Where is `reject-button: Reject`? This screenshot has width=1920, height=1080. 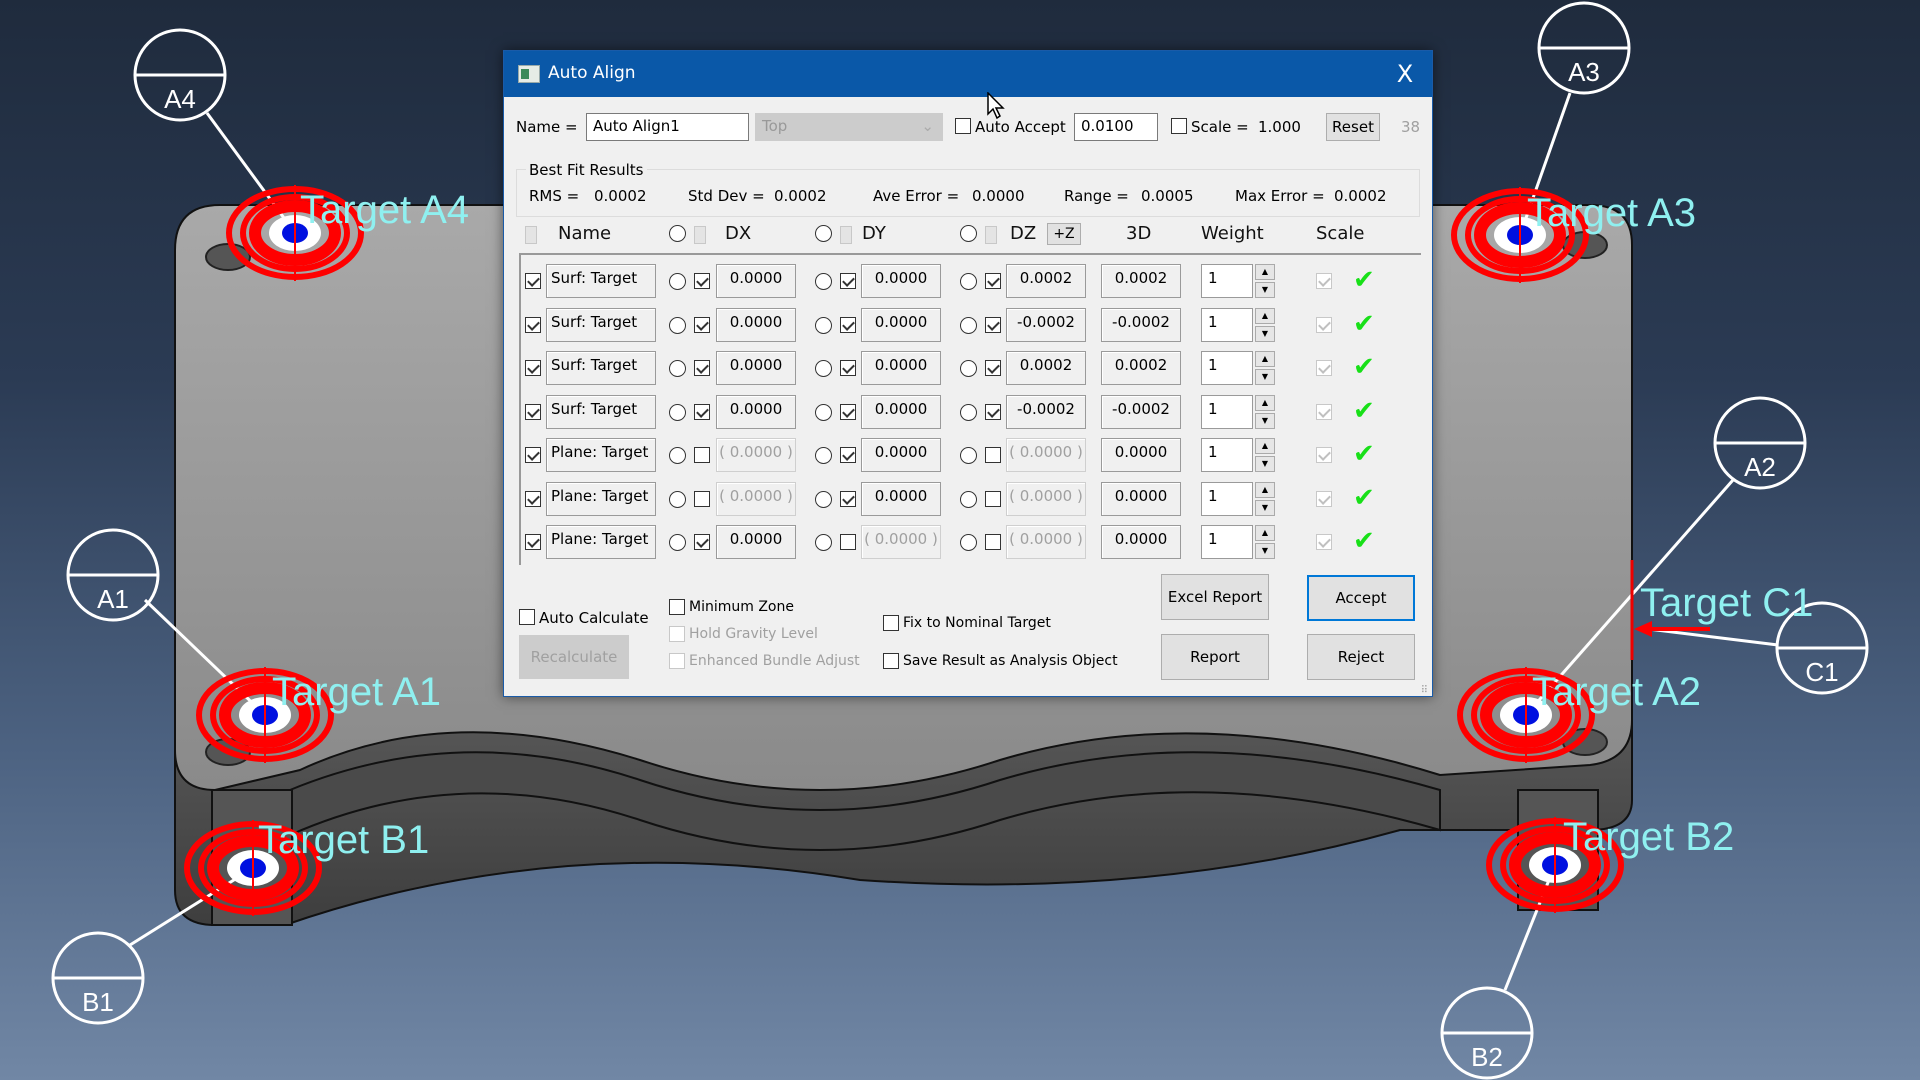
reject-button: Reject is located at coordinates (1361, 657).